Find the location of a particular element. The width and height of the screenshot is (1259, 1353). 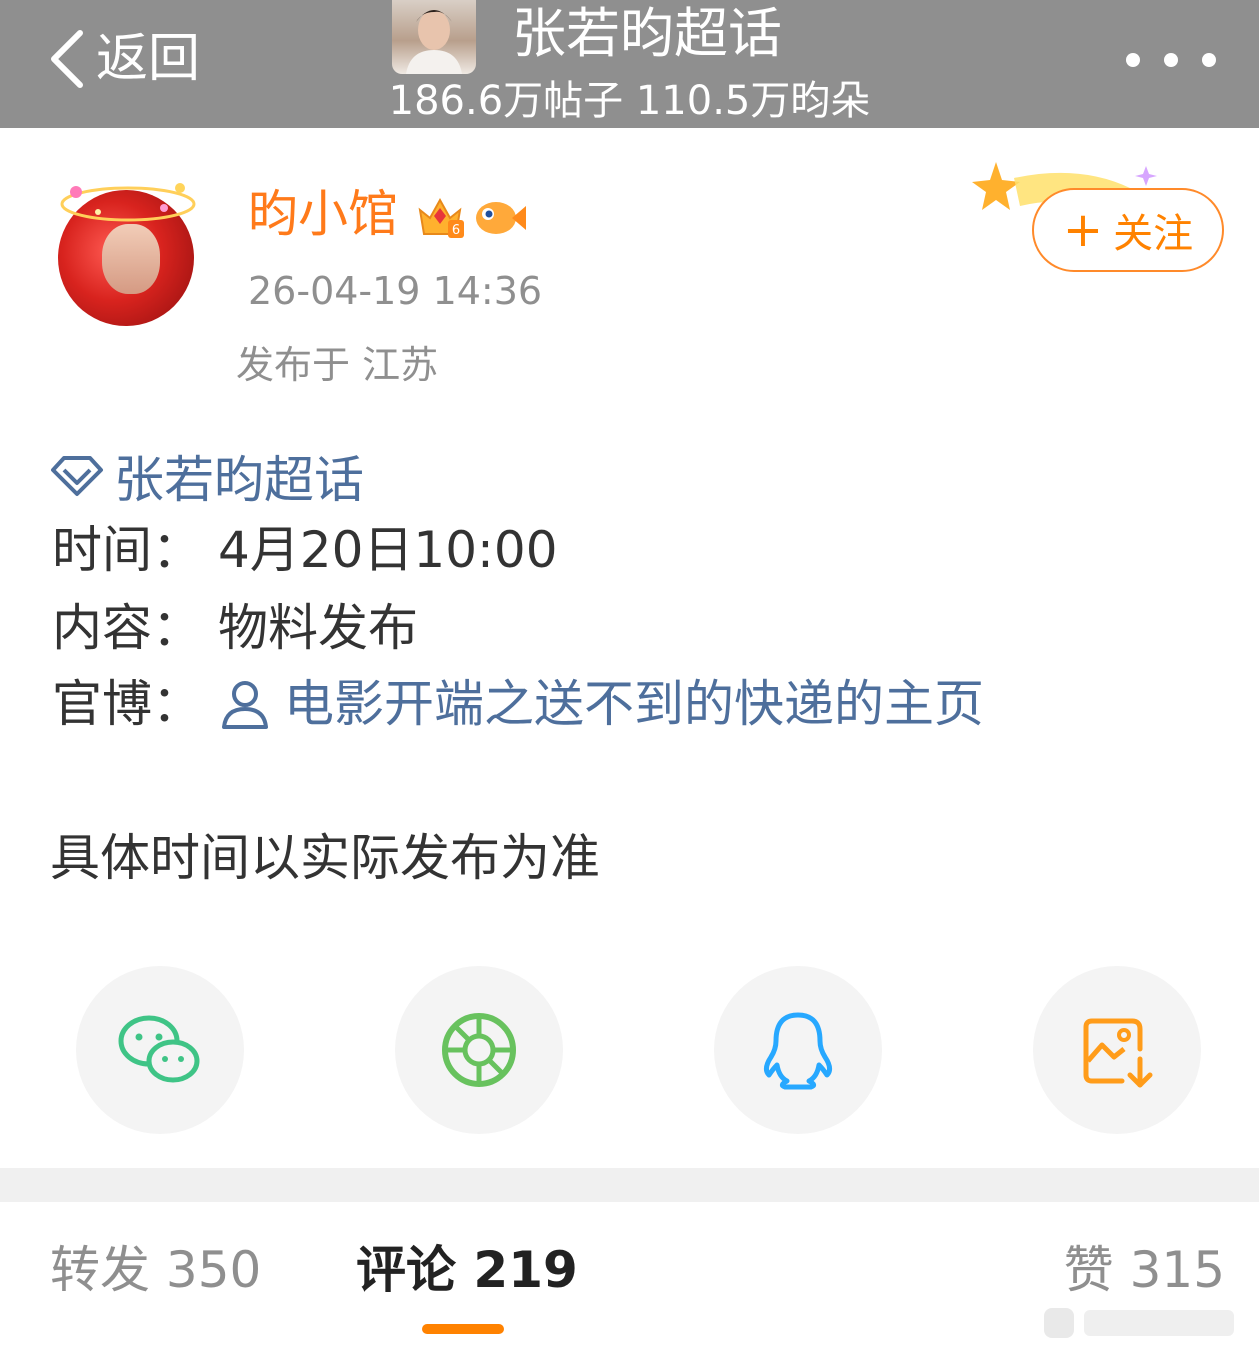

topic-stats: 186.6万帖子 110.5万昀朵 is located at coordinates (629, 101).